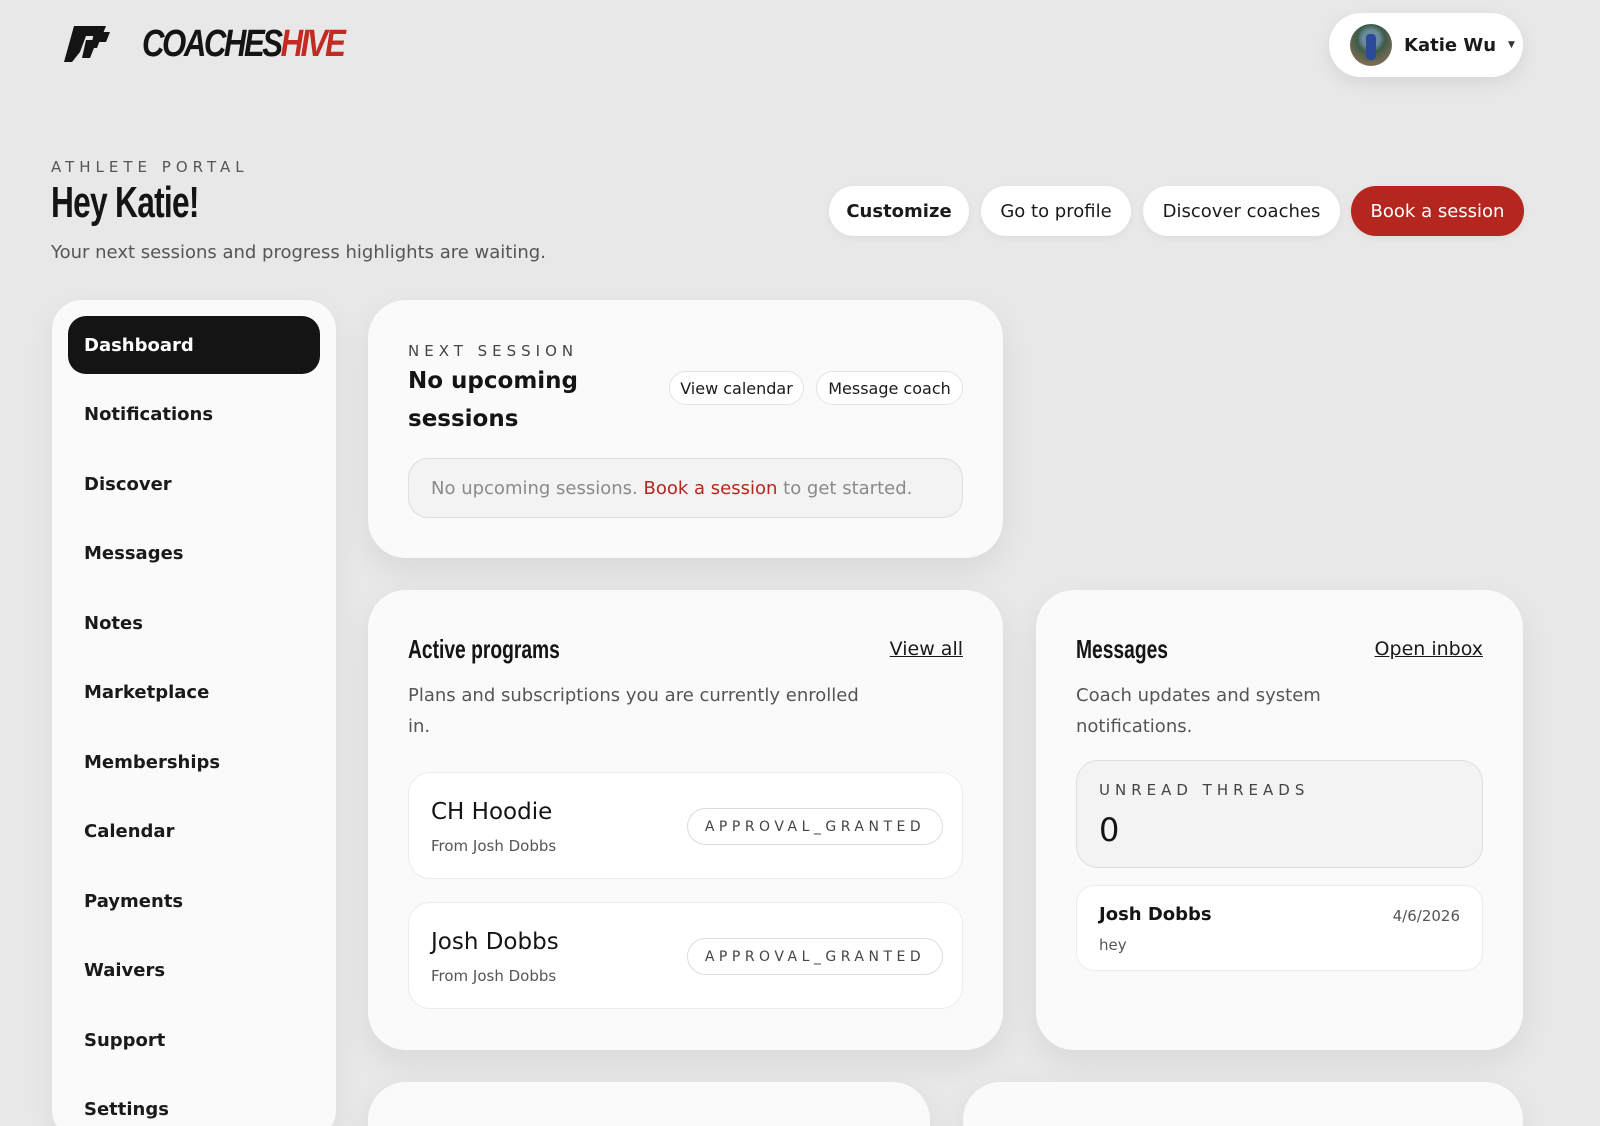 The height and width of the screenshot is (1126, 1600). Describe the element at coordinates (463, 419) in the screenshot. I see `next-session-title-line2: sessions` at that location.